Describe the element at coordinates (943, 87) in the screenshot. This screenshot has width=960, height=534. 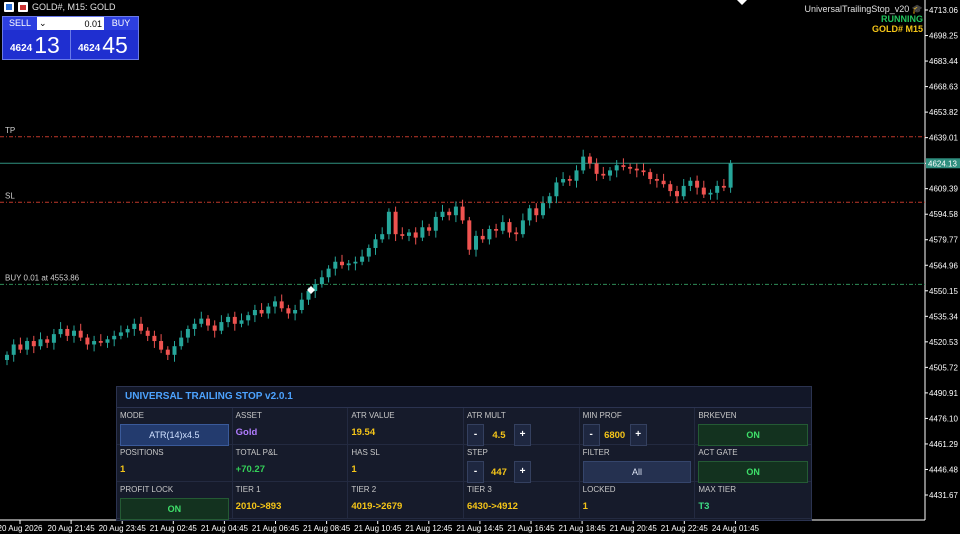
I see `price-tick-label: 4668.63` at that location.